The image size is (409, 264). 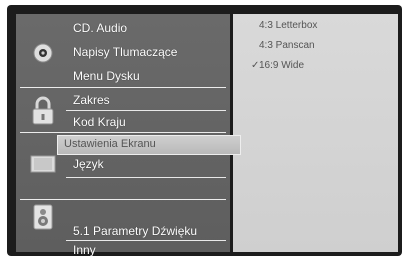 I want to click on menu-item-language: Język, so click(x=88, y=164).